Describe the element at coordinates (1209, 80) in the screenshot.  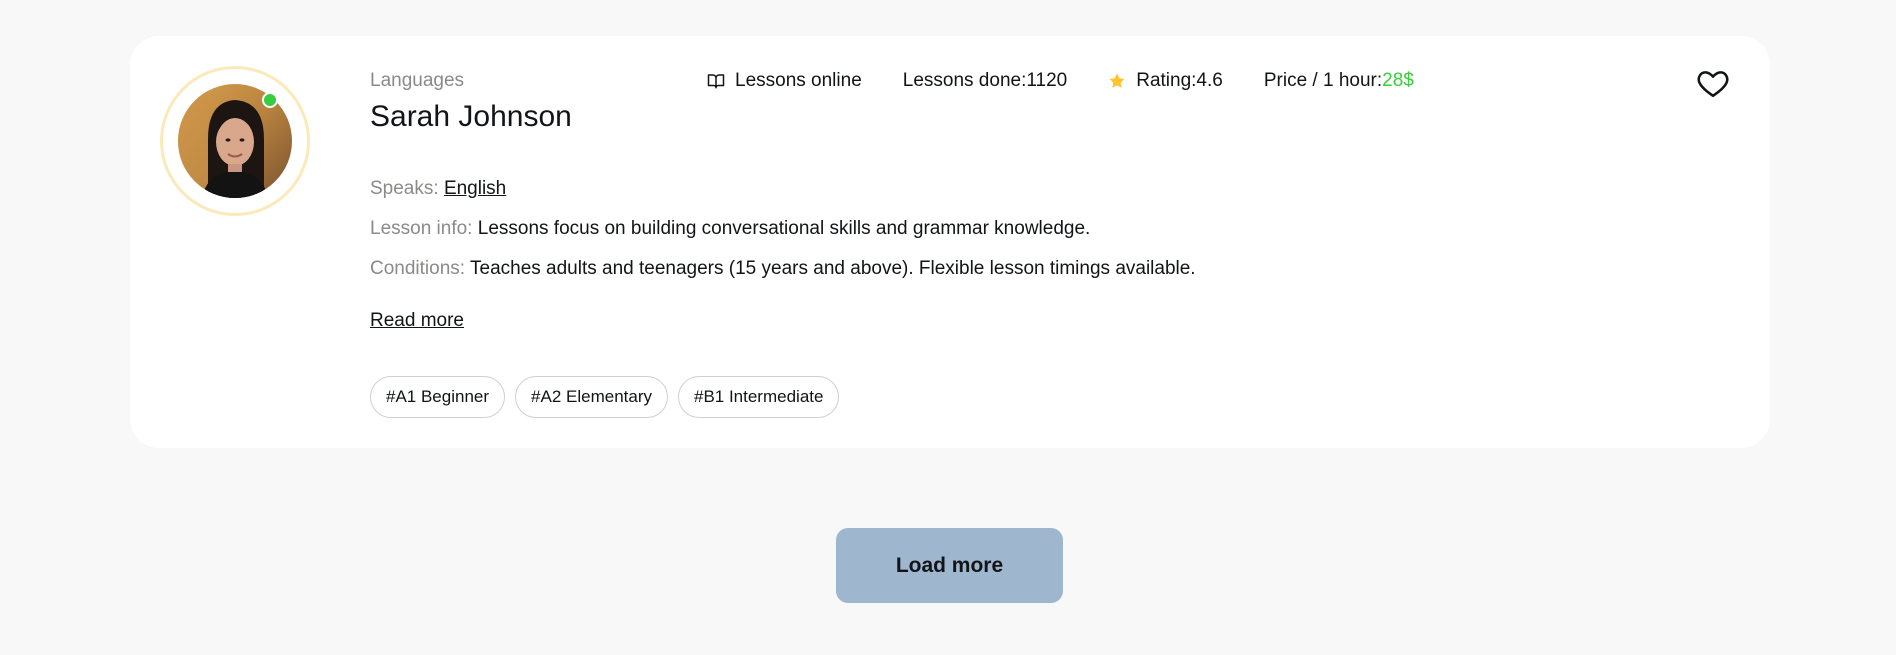
I see `rating-value: 4.6` at that location.